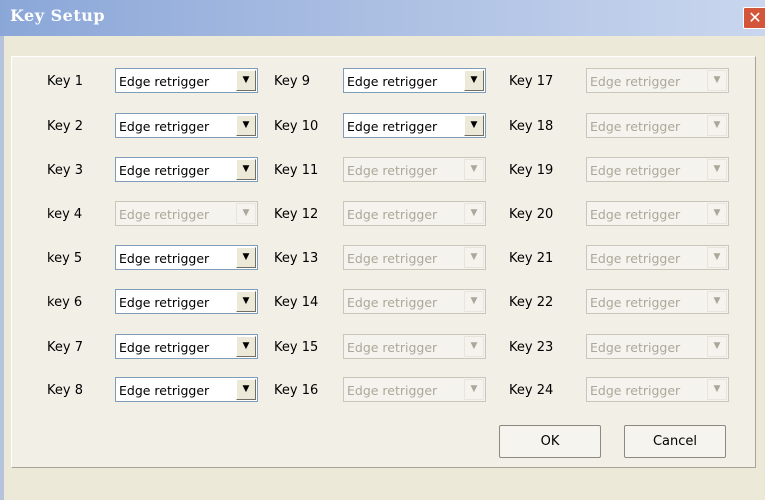  I want to click on key-row-19: Key 19 Edge retrigger ▼, so click(637, 169).